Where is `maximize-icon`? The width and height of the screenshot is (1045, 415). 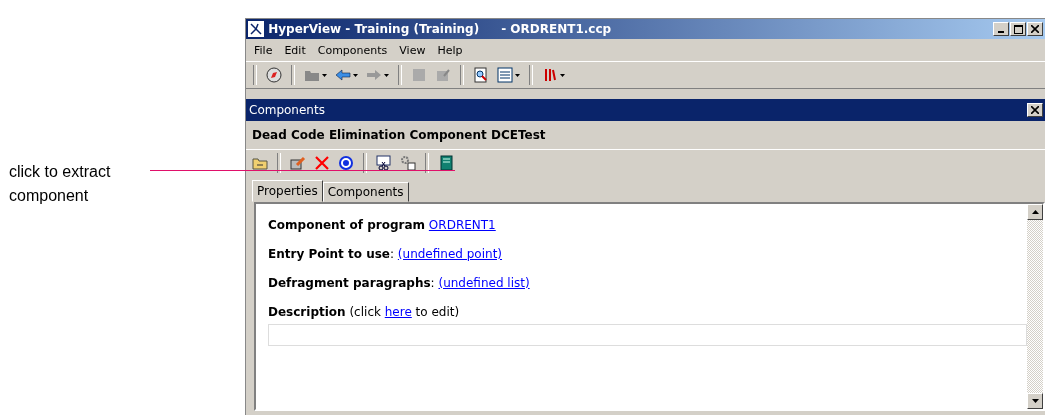 maximize-icon is located at coordinates (1018, 29).